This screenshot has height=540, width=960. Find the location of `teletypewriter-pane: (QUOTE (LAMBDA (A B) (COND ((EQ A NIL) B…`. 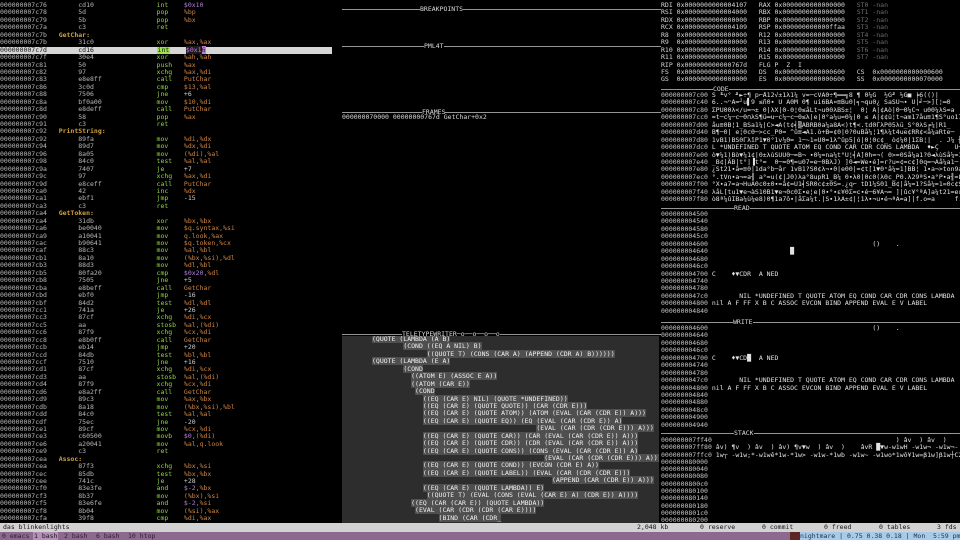

teletypewriter-pane: (QUOTE (LAMBDA (A B) (COND ((EQ A NIL) B… is located at coordinates (500, 429).